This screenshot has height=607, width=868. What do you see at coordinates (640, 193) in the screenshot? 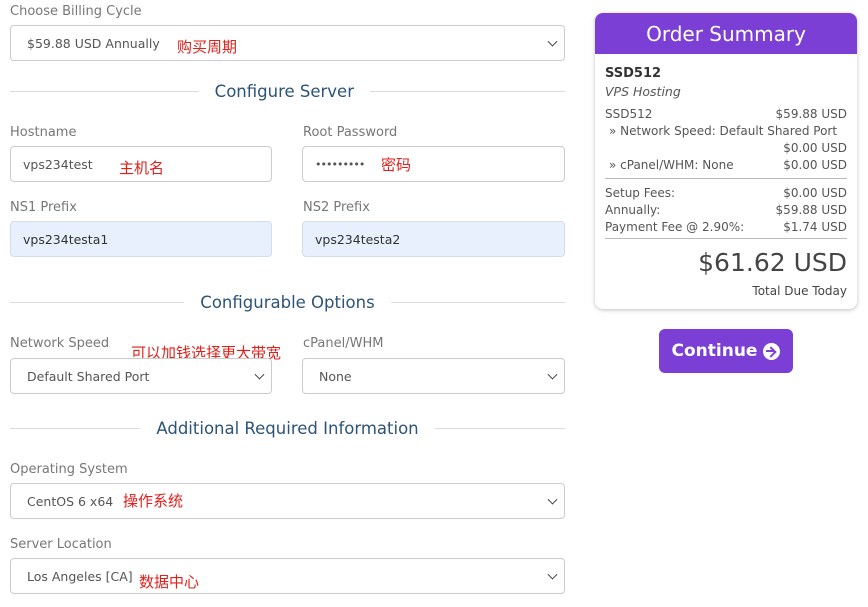
I see `setup-label: Setup Fees:` at bounding box center [640, 193].